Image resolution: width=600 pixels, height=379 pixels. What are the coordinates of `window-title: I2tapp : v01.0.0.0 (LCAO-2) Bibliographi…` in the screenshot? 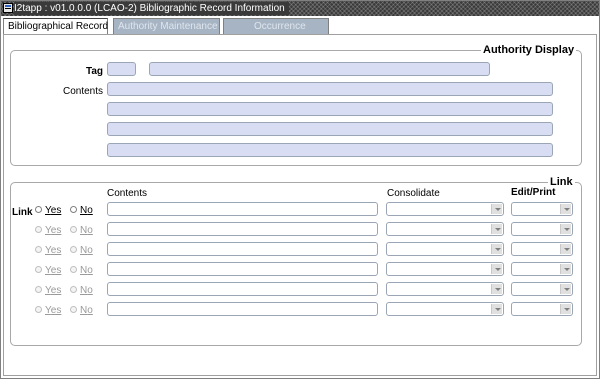 It's located at (151, 8).